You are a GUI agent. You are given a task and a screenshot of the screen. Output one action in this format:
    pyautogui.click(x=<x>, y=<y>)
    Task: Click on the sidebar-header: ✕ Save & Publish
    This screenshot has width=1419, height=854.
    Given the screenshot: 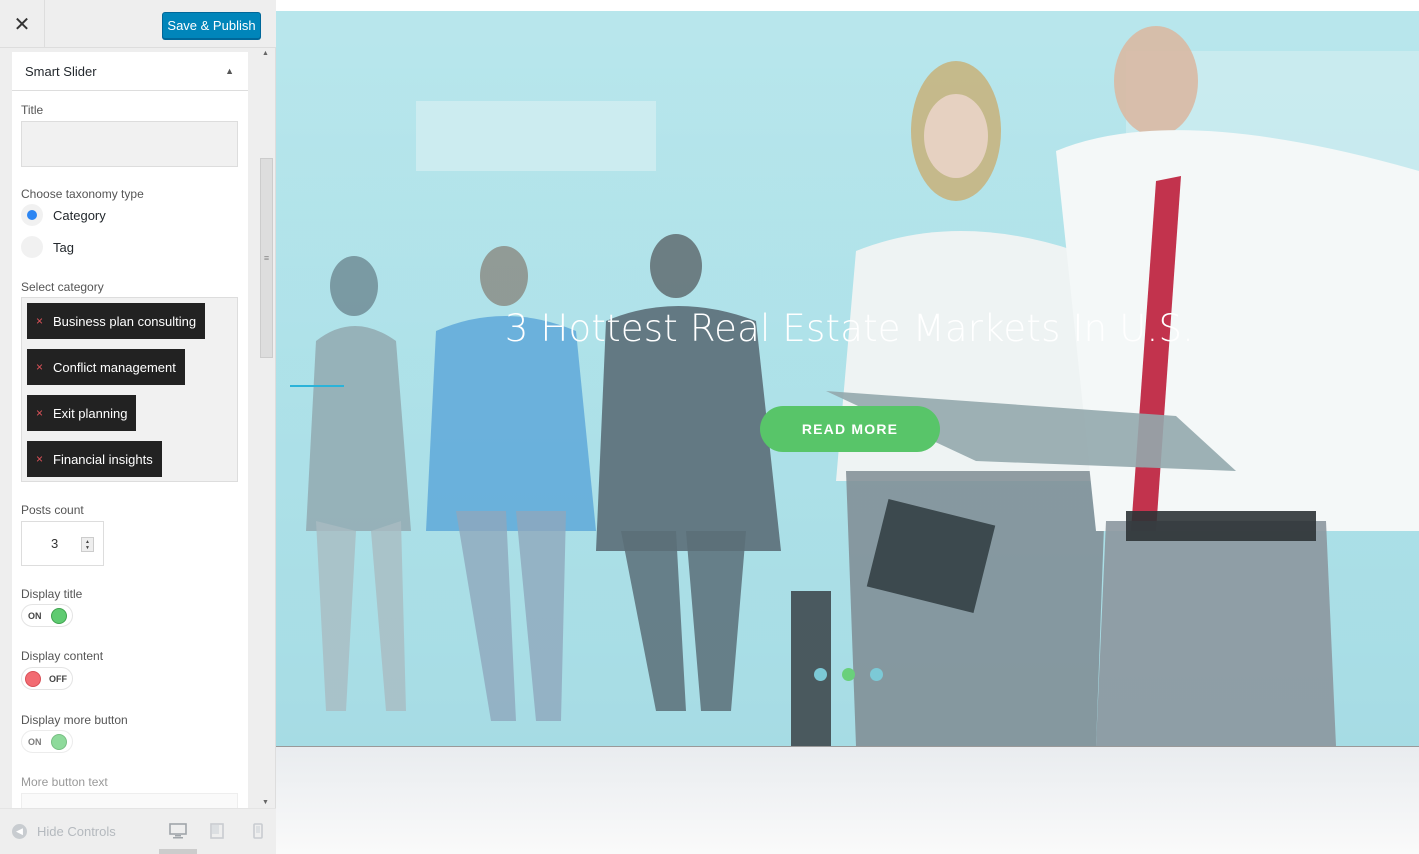 What is the action you would take?
    pyautogui.click(x=138, y=24)
    